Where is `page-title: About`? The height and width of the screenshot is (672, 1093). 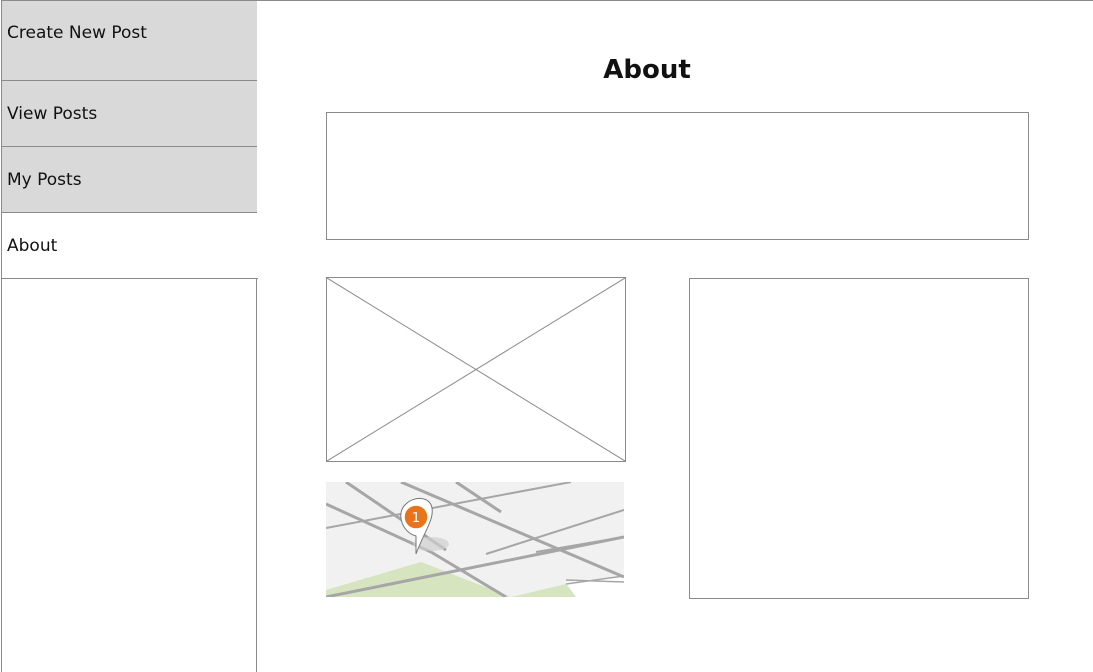
page-title: About is located at coordinates (647, 70).